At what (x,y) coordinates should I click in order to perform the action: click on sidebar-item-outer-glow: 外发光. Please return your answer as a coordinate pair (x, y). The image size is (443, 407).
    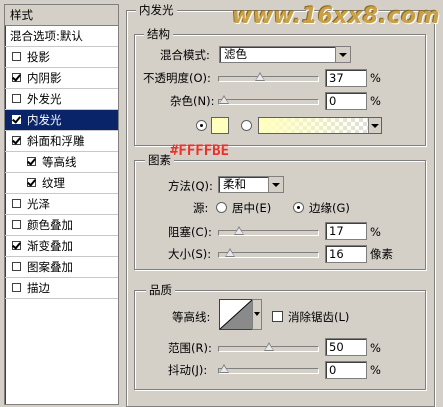
    Looking at the image, I should click on (61, 99).